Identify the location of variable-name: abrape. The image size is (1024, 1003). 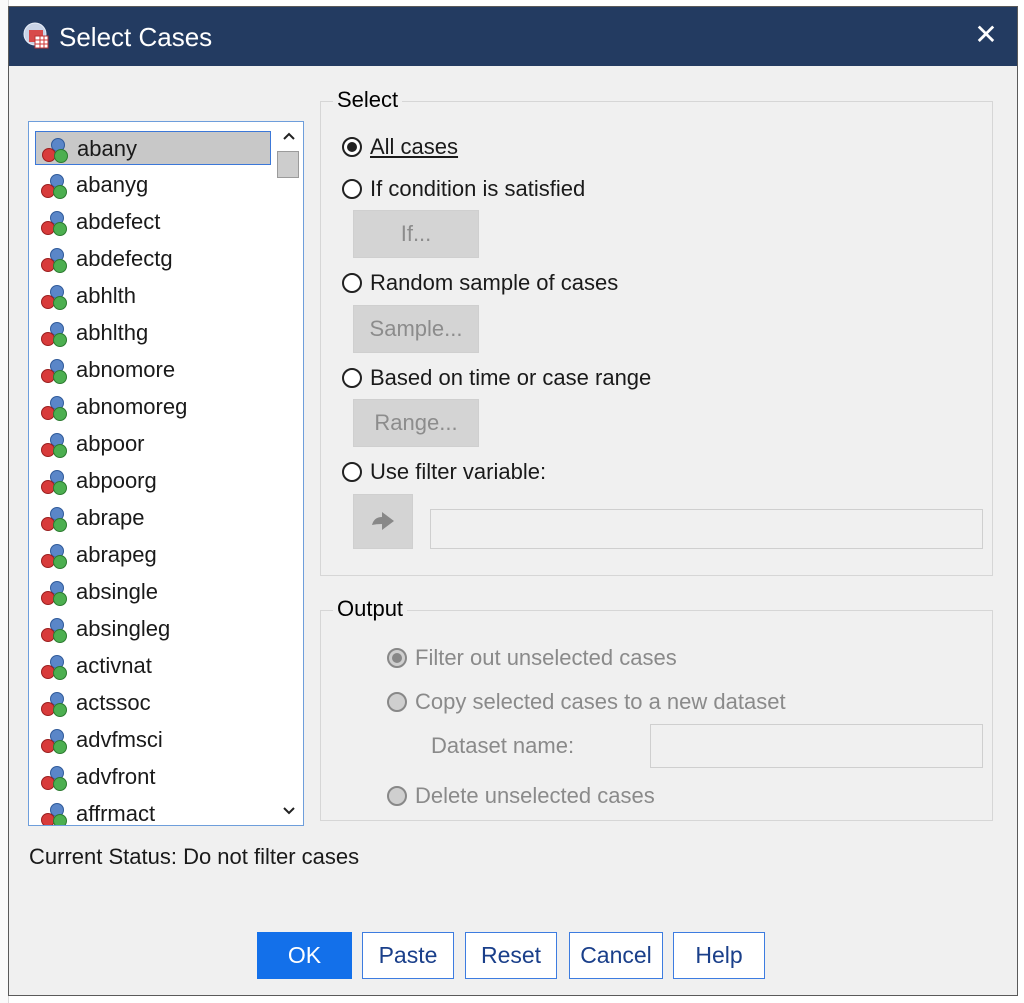
(110, 517).